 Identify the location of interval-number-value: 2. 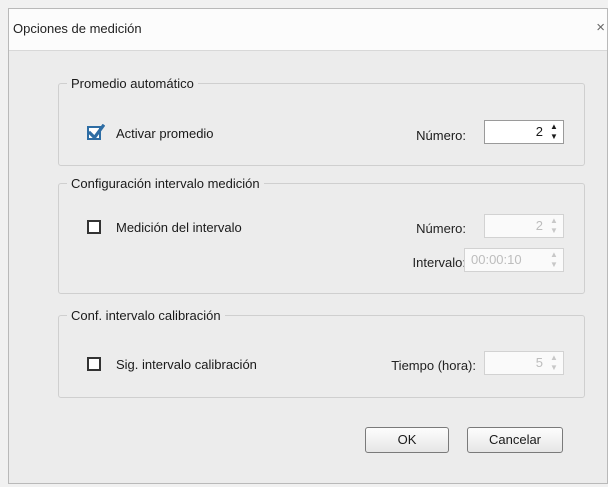
(539, 225).